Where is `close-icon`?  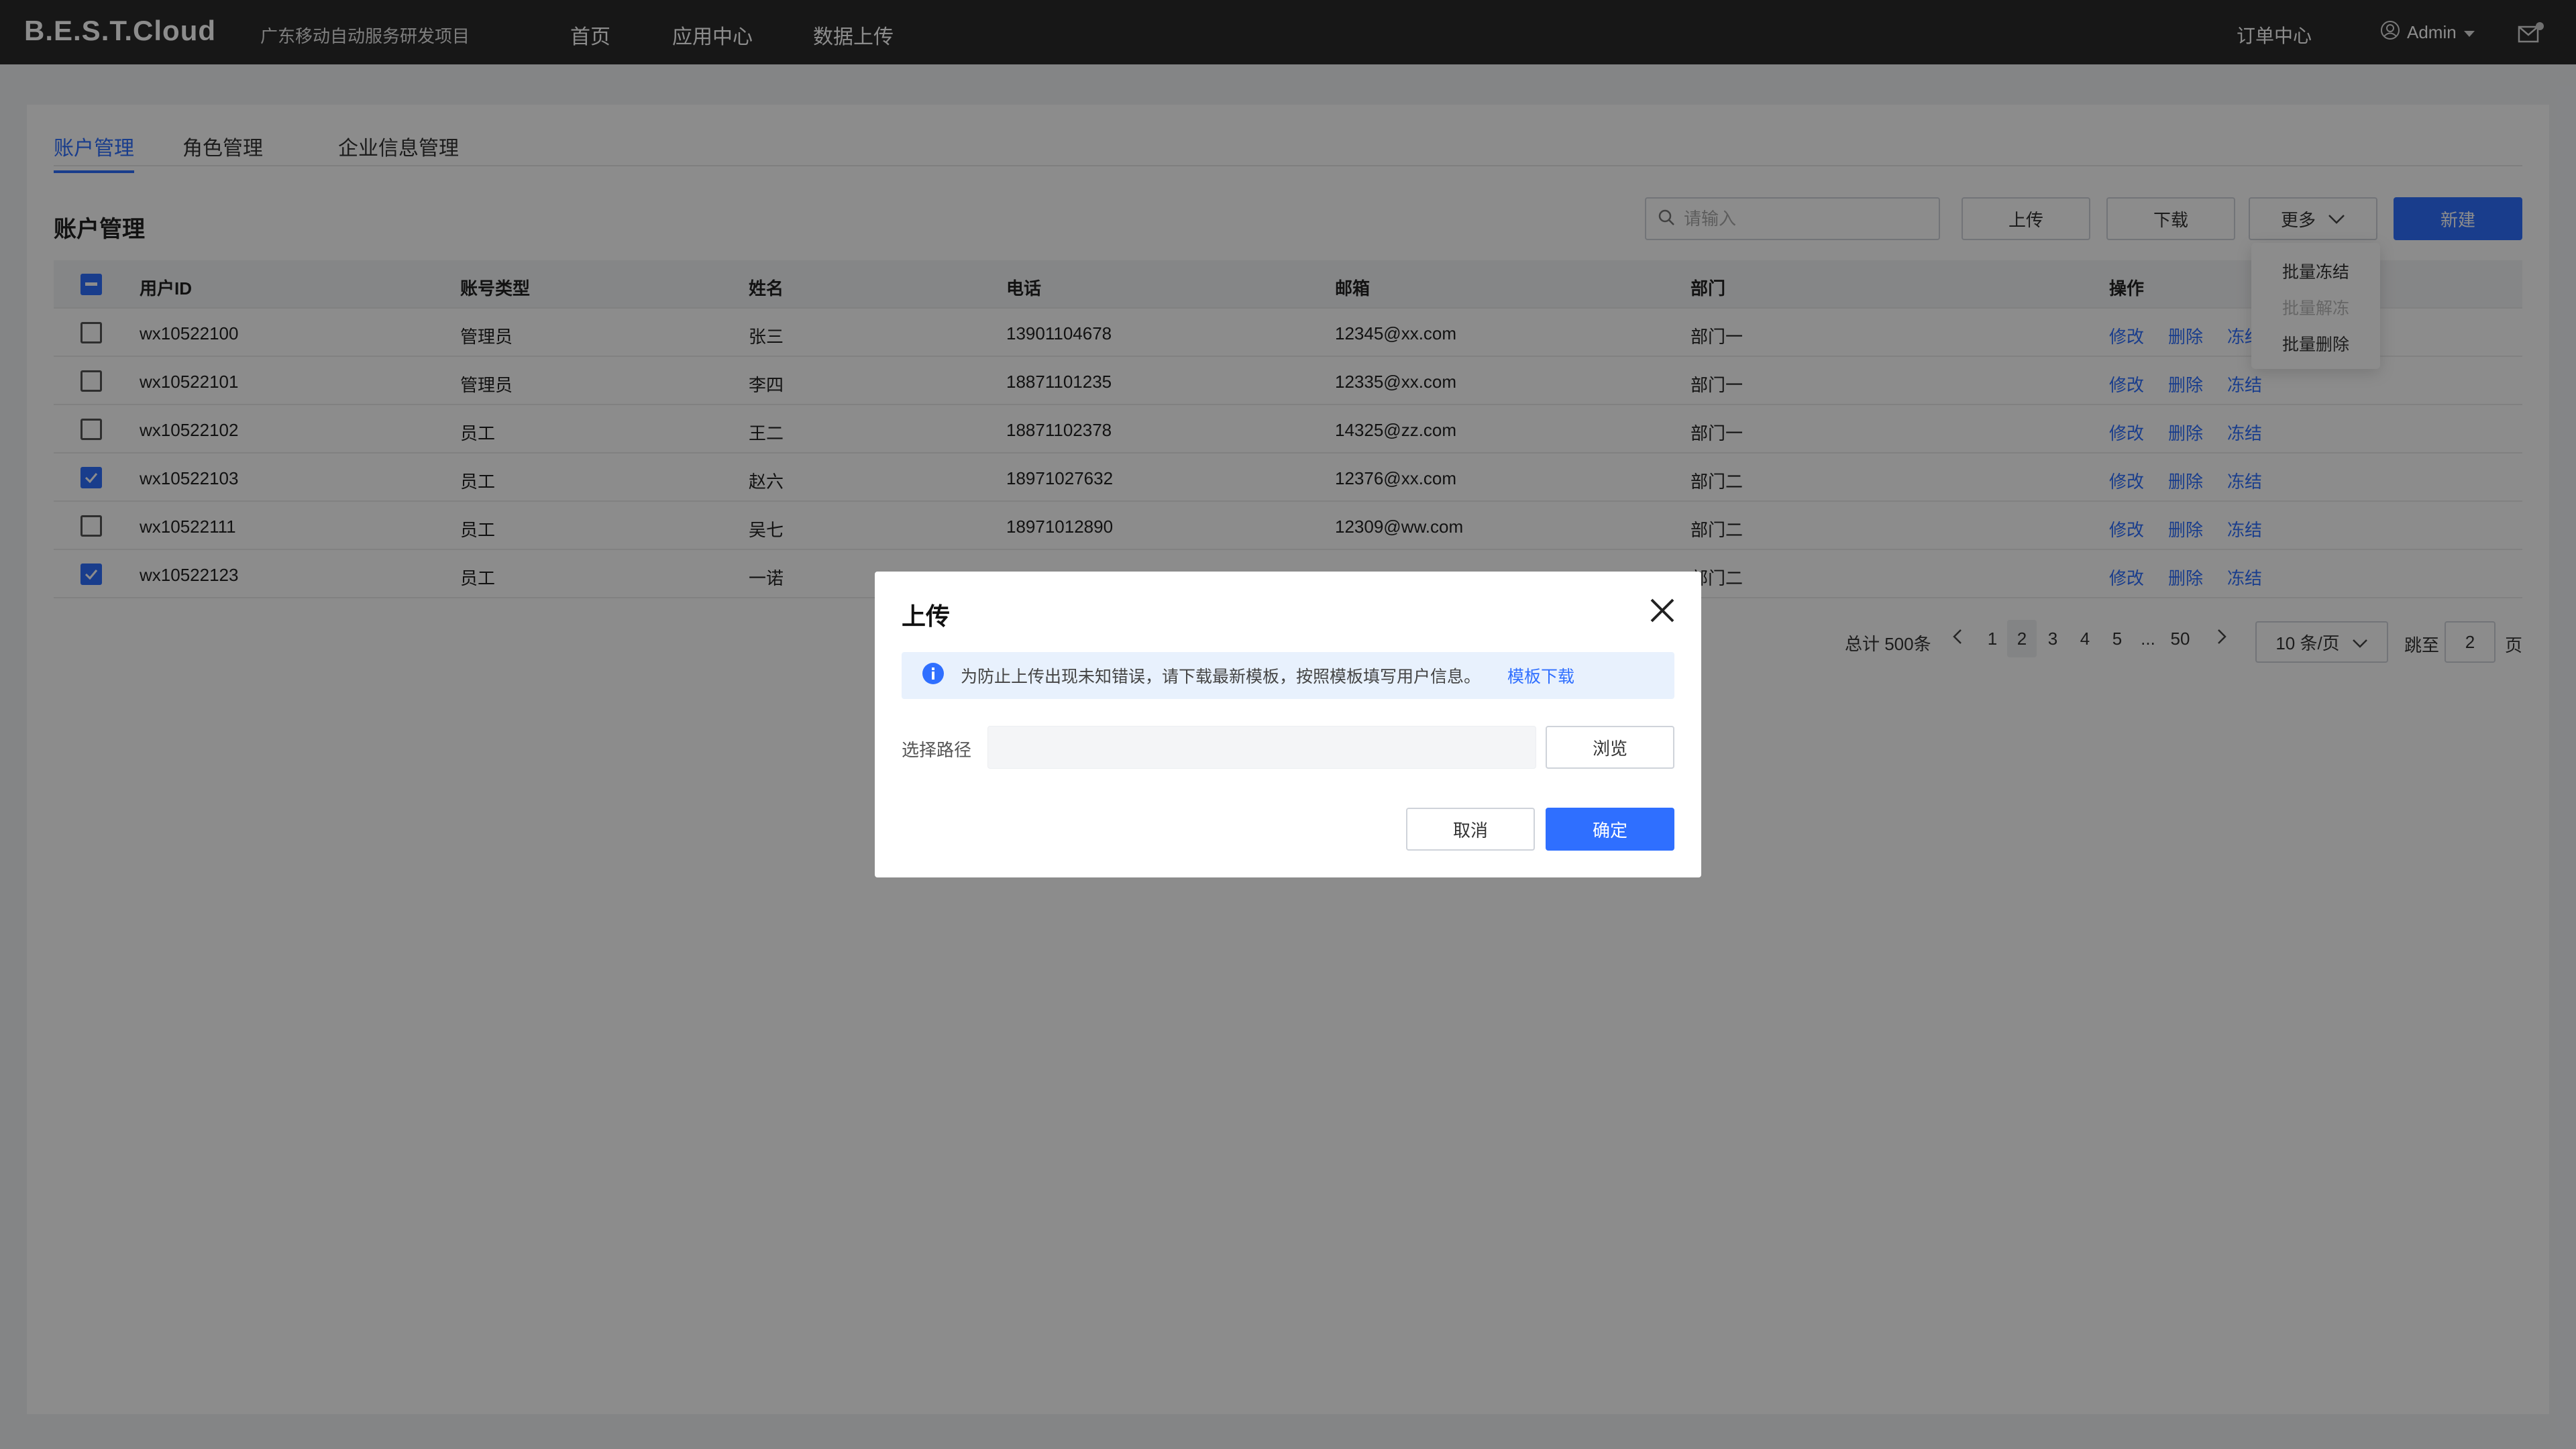 close-icon is located at coordinates (1662, 613).